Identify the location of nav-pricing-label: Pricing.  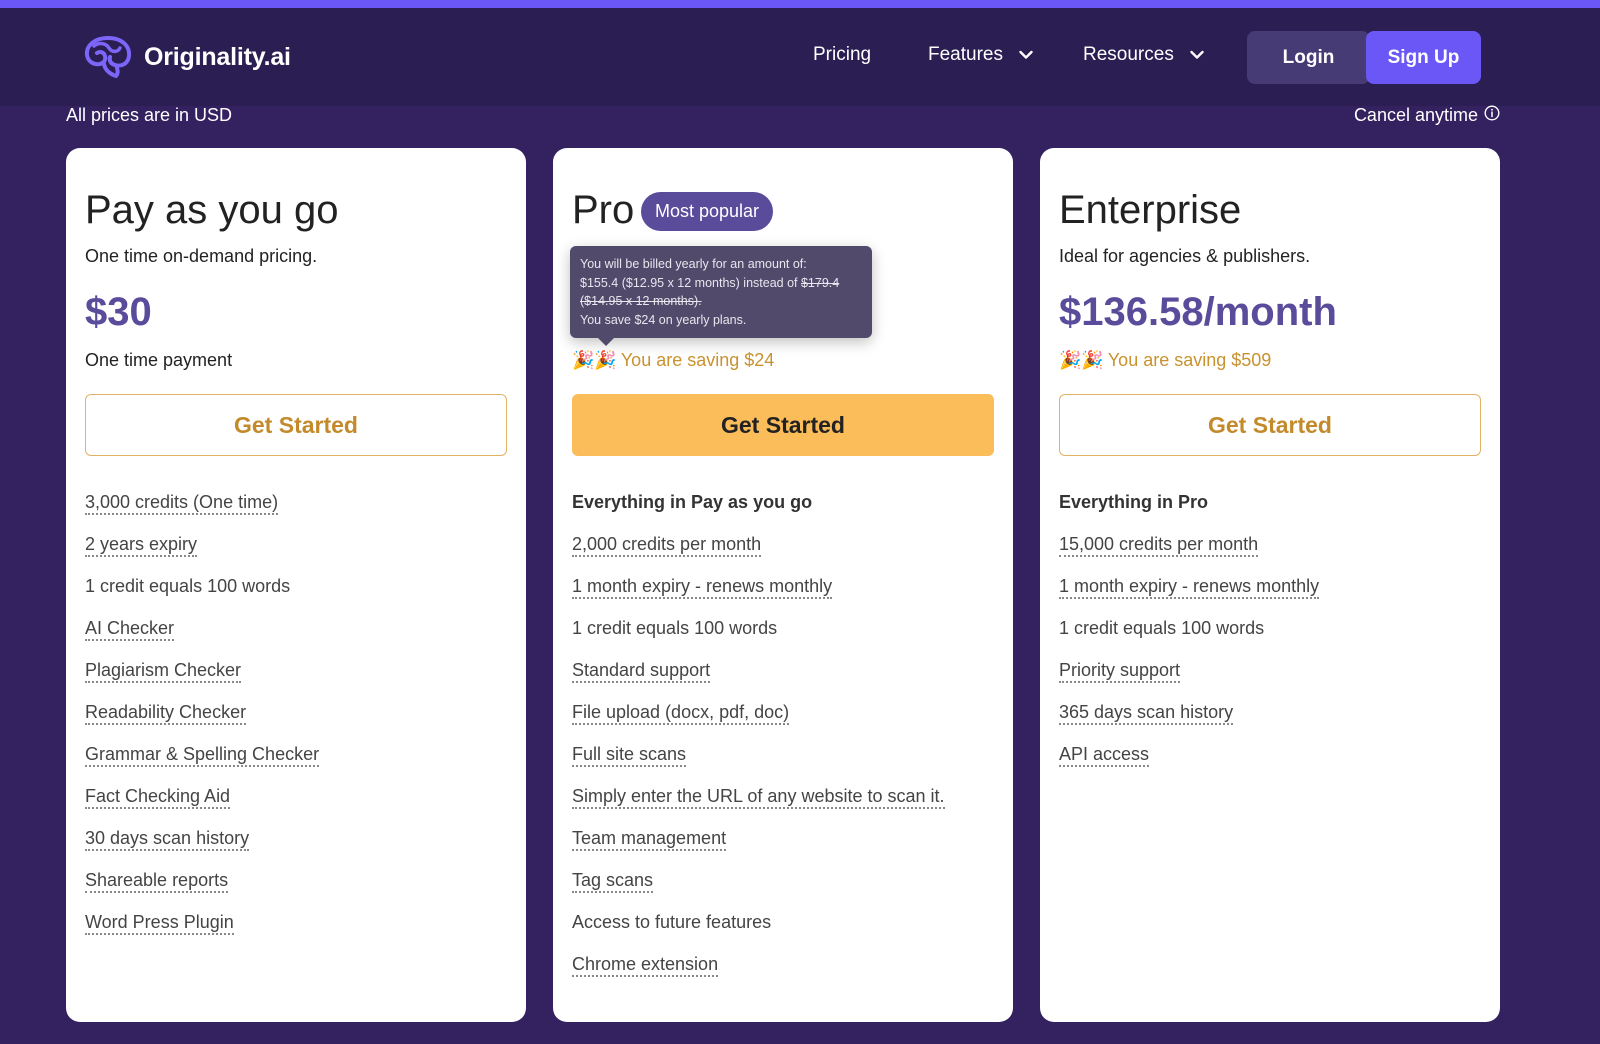
(842, 54).